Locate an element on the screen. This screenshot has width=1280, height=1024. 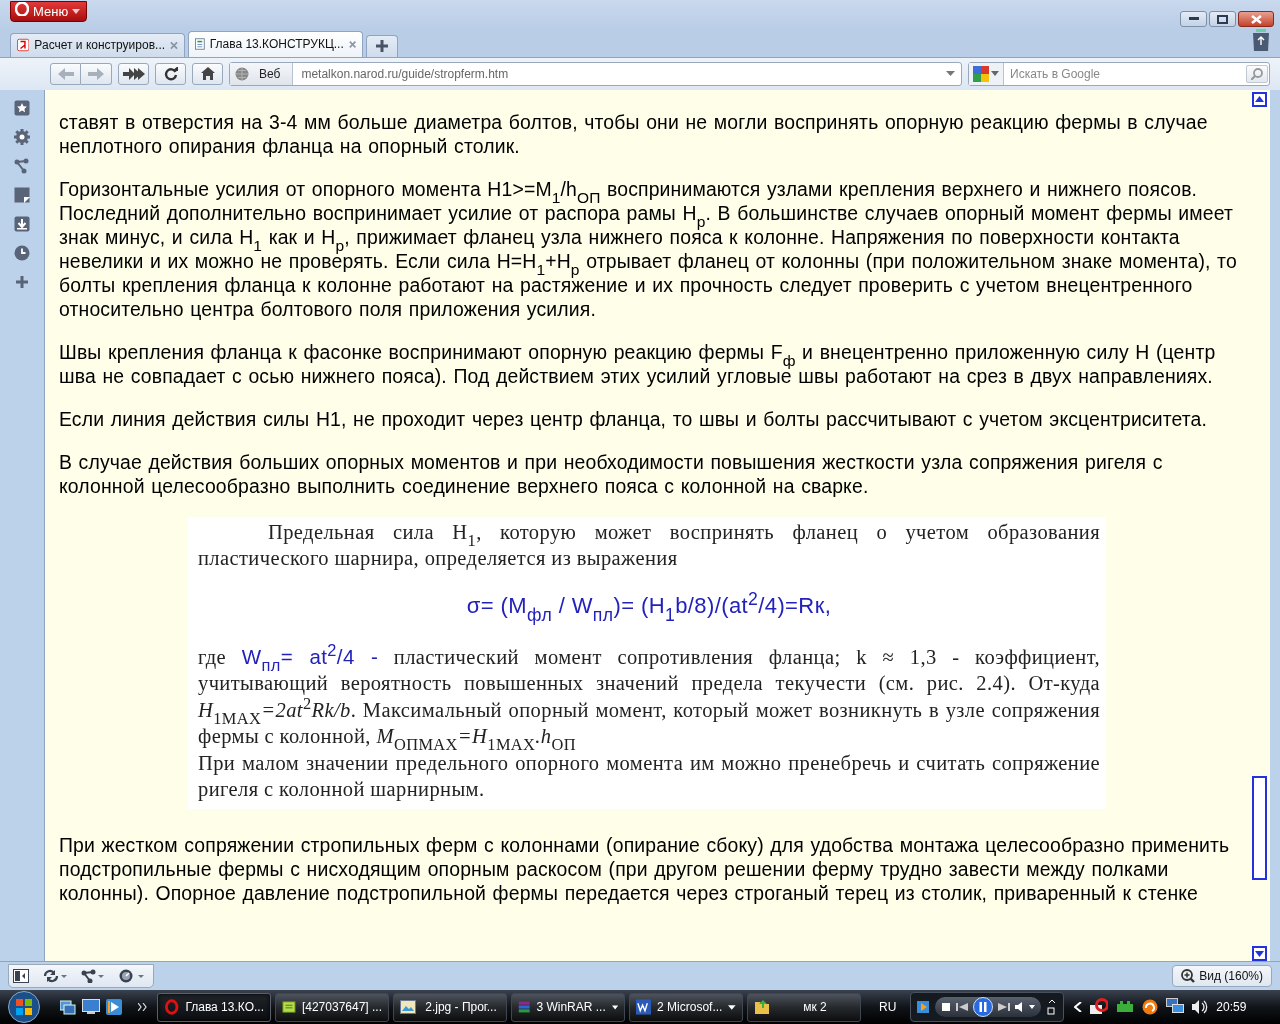
article-paragraph: Горизонтальные усилия от опорного момента H1>=M$_{1}$/h$_{ОП}$ воспринимаются узлами крепления верхнего и нижнего поясов. Последний дополнительно воспринимает усилие от распора рамы H$_{р}$. В большинстве случаев опорный момент фермы имеет знак минус, и сила H$_{1}$ как и H$_{р}$, прижимает фланец узла нижнего пояса к колонне. Напряжения по поверхности контакта невелики и их можно не проверять. Если сила H=H$_{1}$+H$_{р}$ отрывает фланец от колонны (при положительном знаке момента), то болты крепления фланца к колонне работают на растяжение и их прочность следует проверить с учетом внецентренного относительно центра болтового поля приложения усилия. is located at coordinates (648, 248).